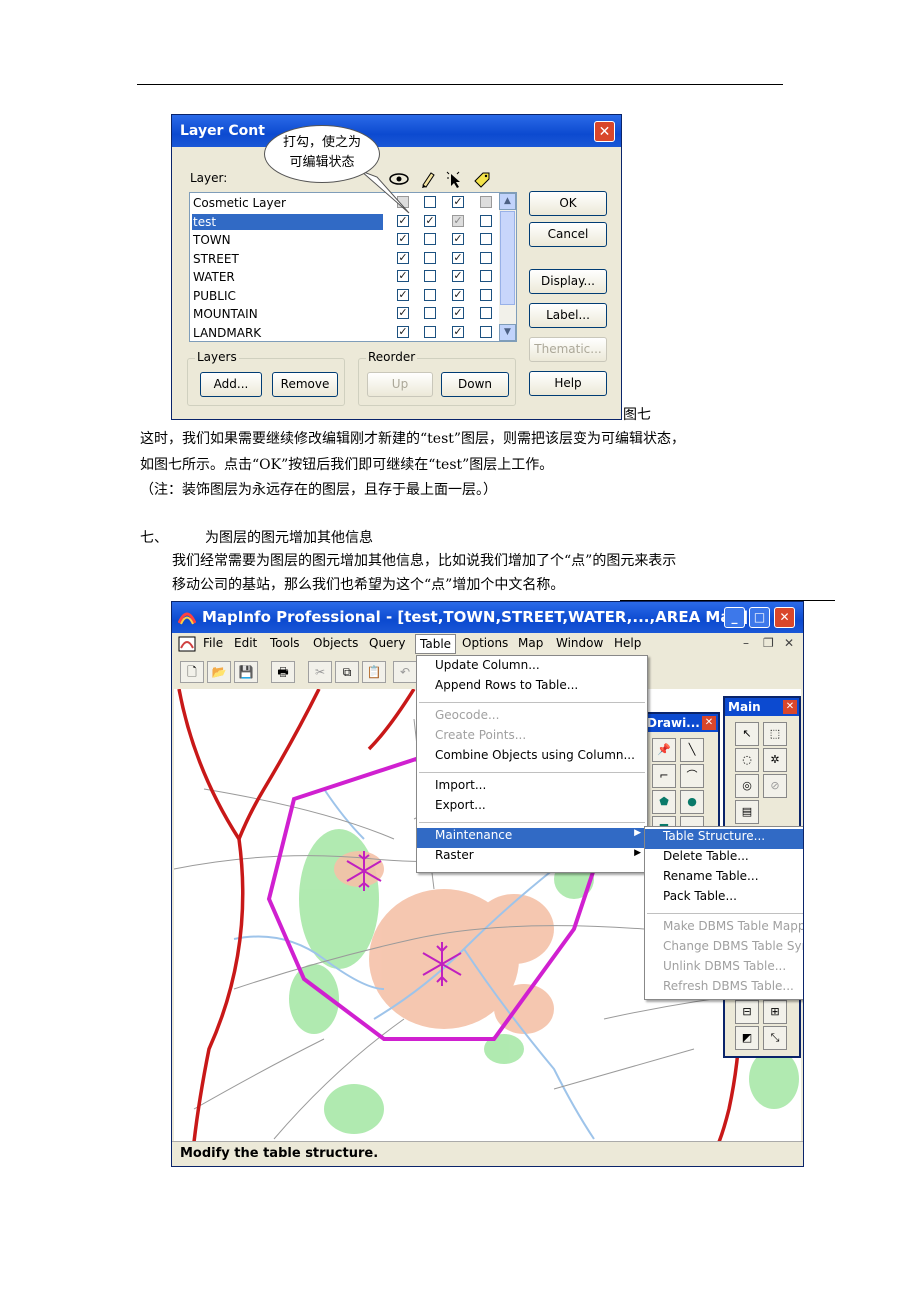  What do you see at coordinates (285, 643) in the screenshot?
I see `menu-tools: Tools` at bounding box center [285, 643].